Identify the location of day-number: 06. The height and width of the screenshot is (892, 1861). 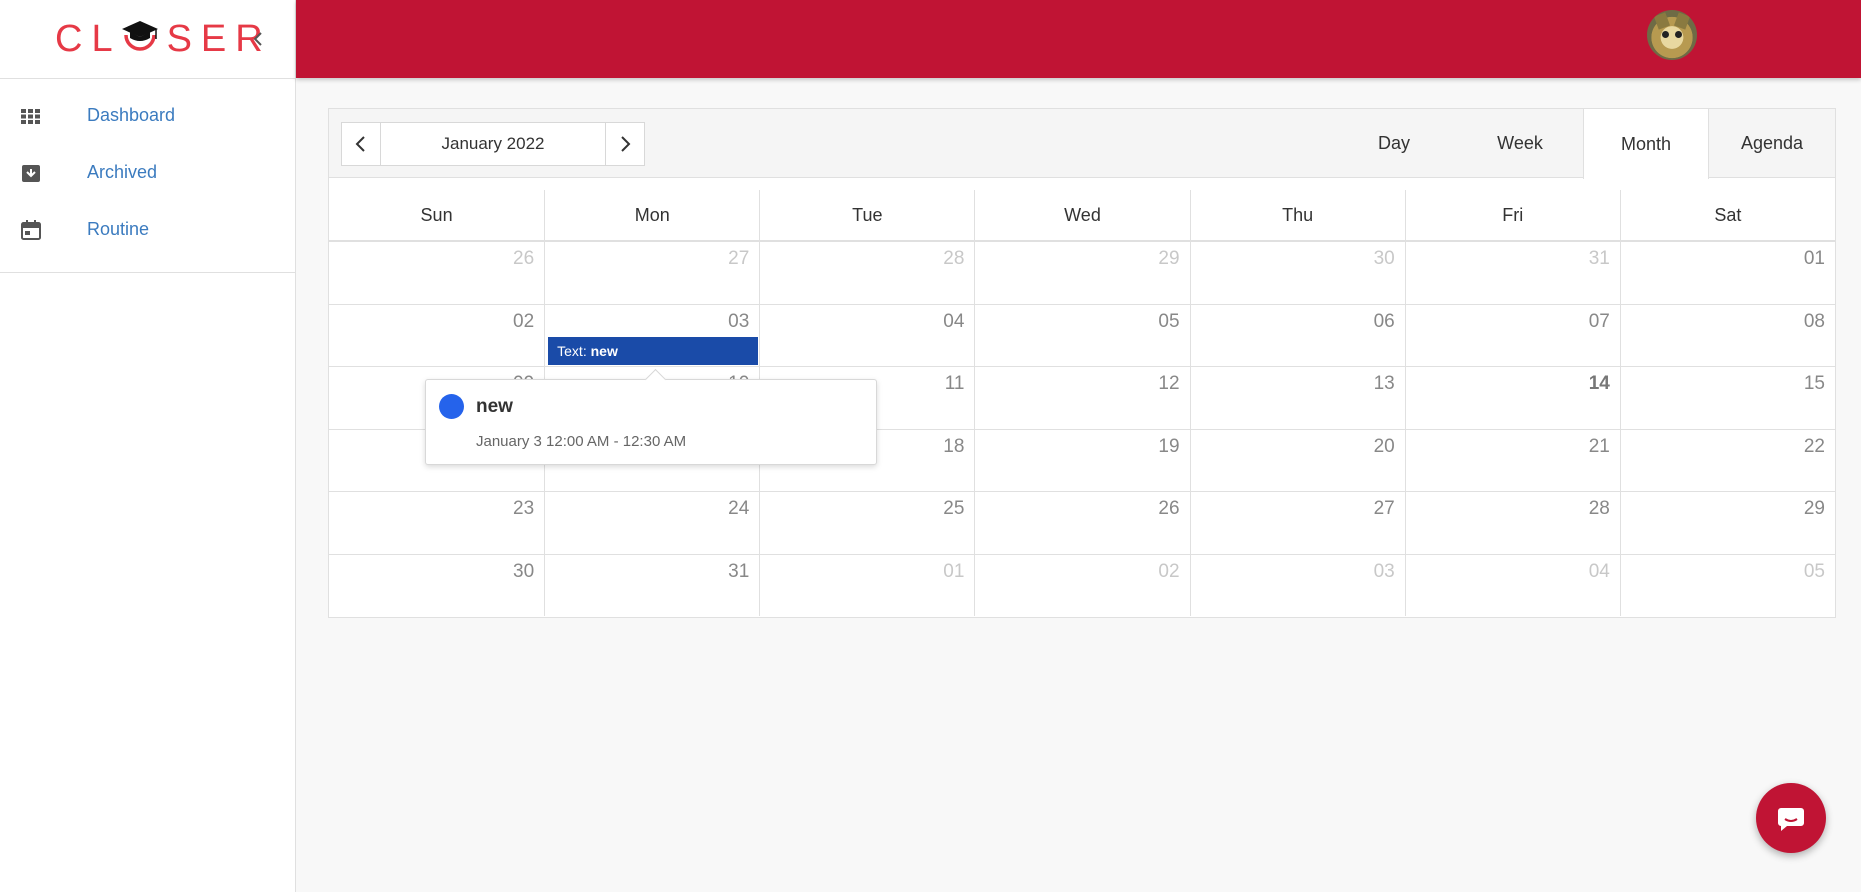
(1384, 321).